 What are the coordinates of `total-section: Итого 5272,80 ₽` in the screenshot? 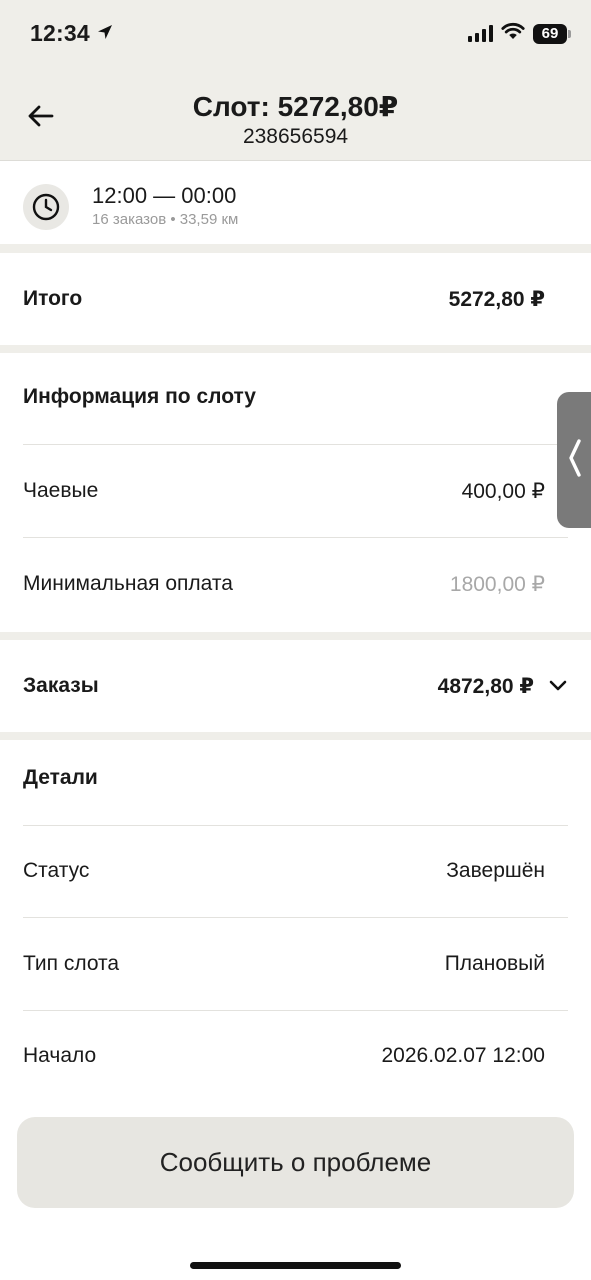 It's located at (295, 299).